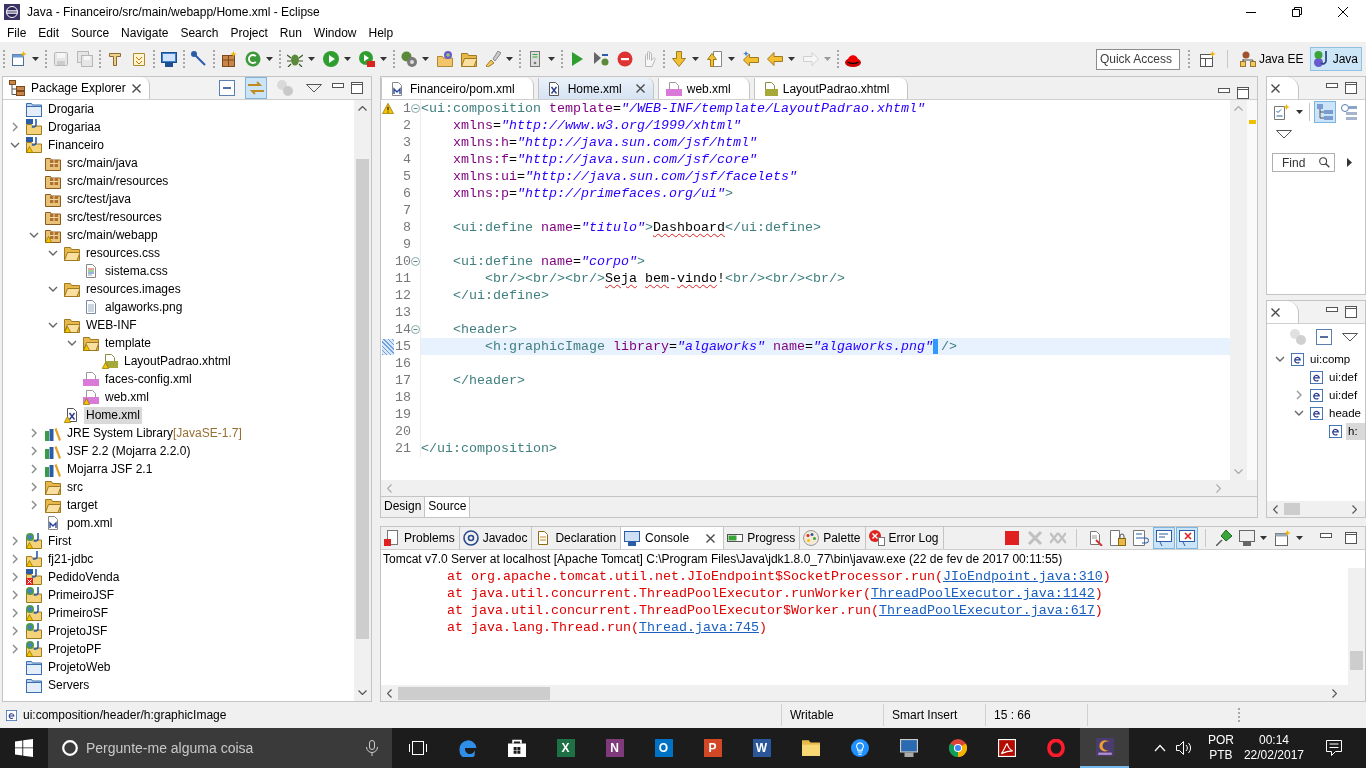 This screenshot has height=768, width=1366. Describe the element at coordinates (1187, 538) in the screenshot. I see `console-error-icon` at that location.